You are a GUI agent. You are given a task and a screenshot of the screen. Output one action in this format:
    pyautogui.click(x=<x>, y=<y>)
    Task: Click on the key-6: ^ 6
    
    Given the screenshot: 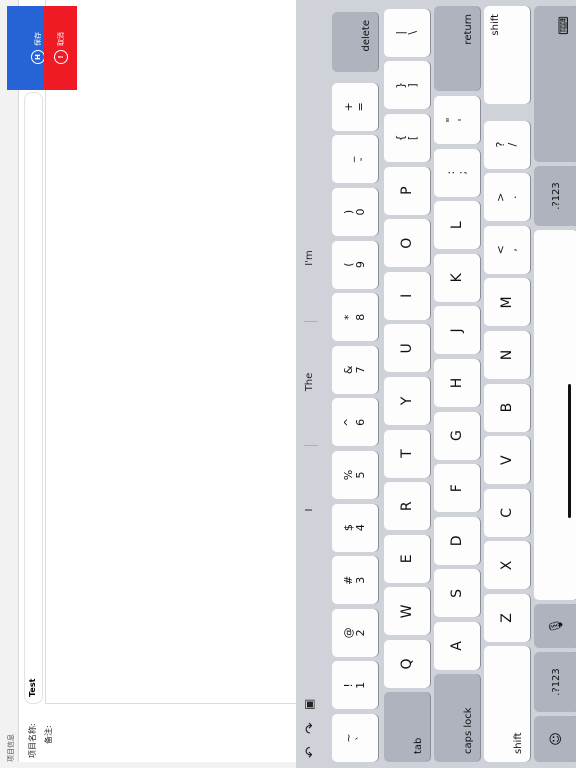 What is the action you would take?
    pyautogui.click(x=355, y=422)
    